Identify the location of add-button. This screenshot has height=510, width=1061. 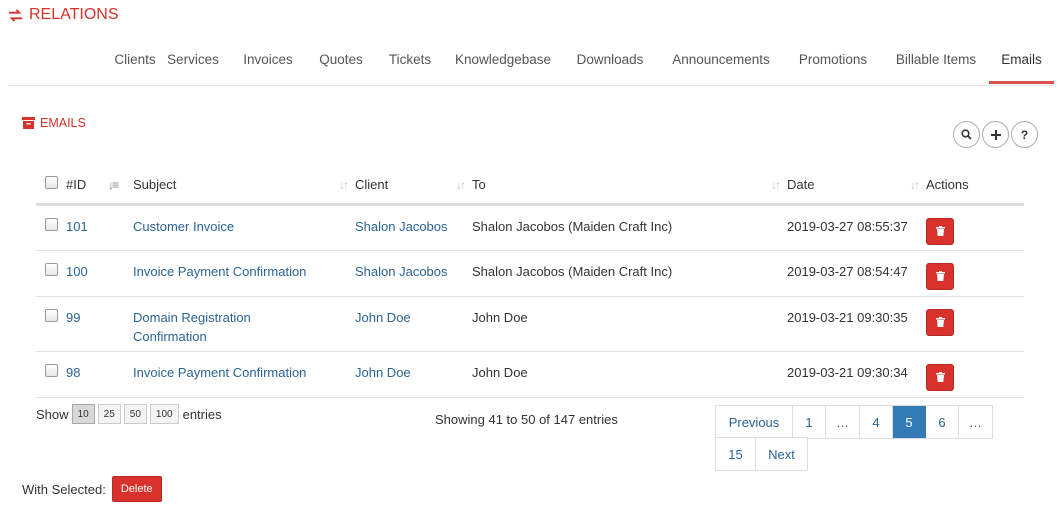
(995, 134).